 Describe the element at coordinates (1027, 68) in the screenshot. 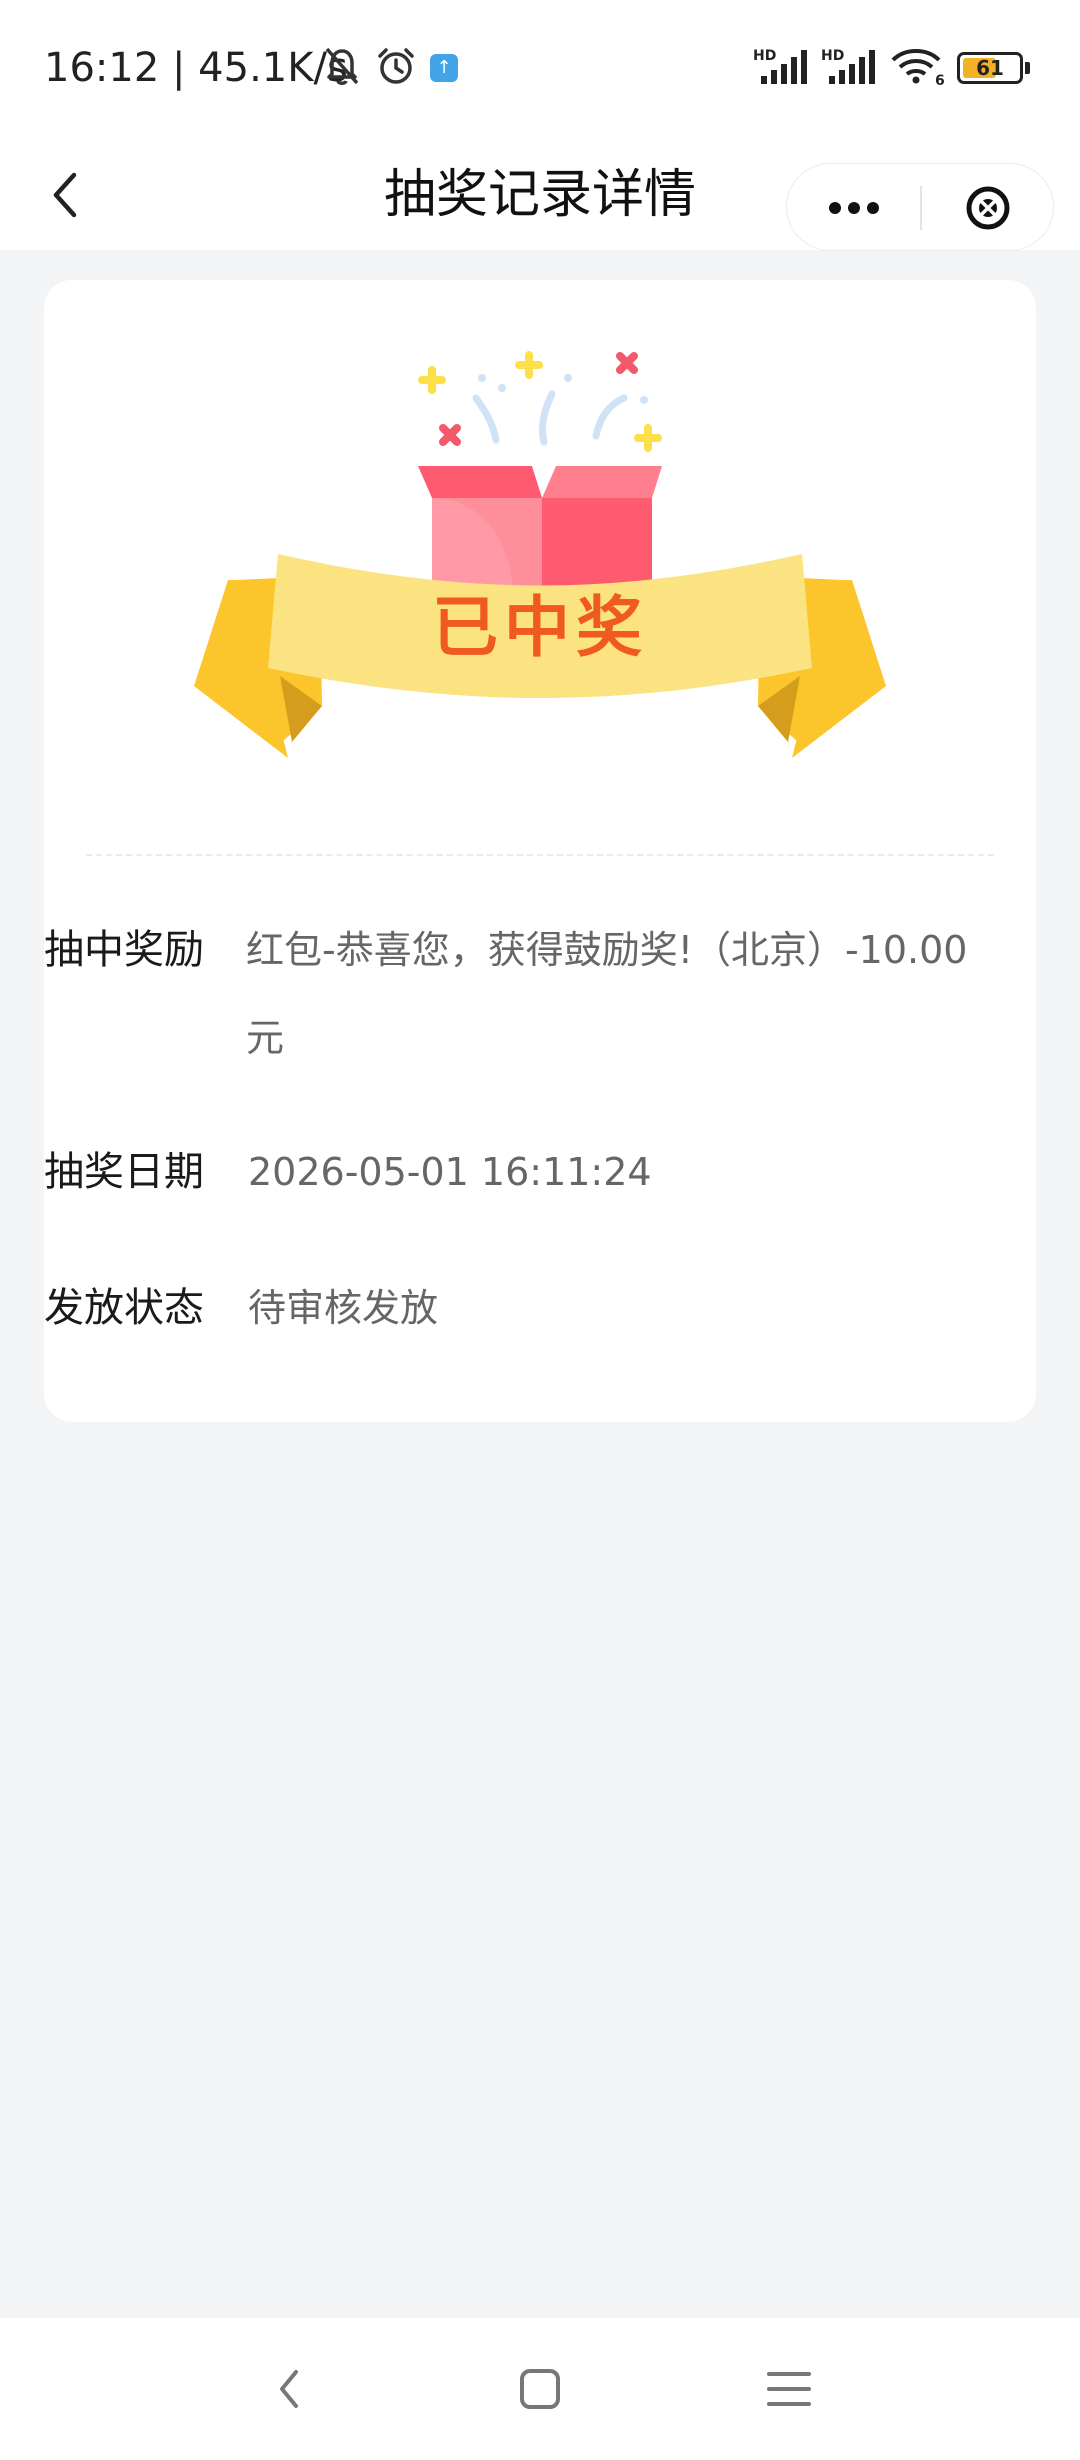

I see `battery-cap` at that location.